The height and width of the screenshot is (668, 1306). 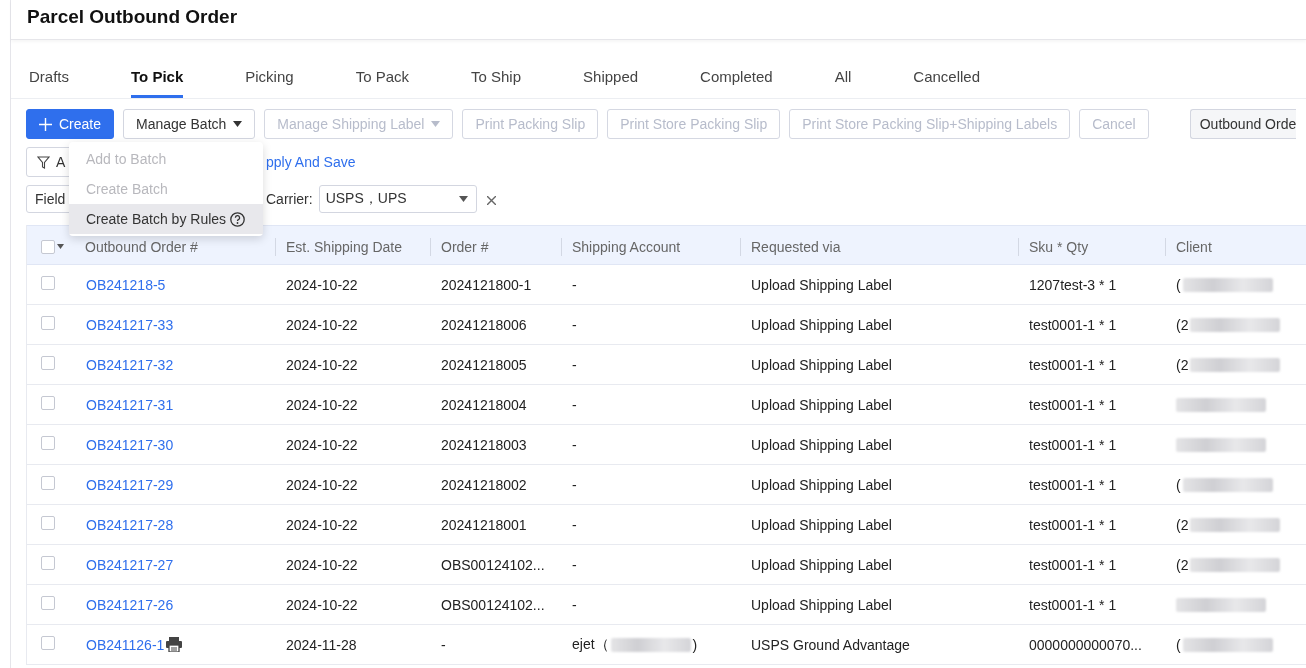 I want to click on tab: Picking, so click(x=269, y=78).